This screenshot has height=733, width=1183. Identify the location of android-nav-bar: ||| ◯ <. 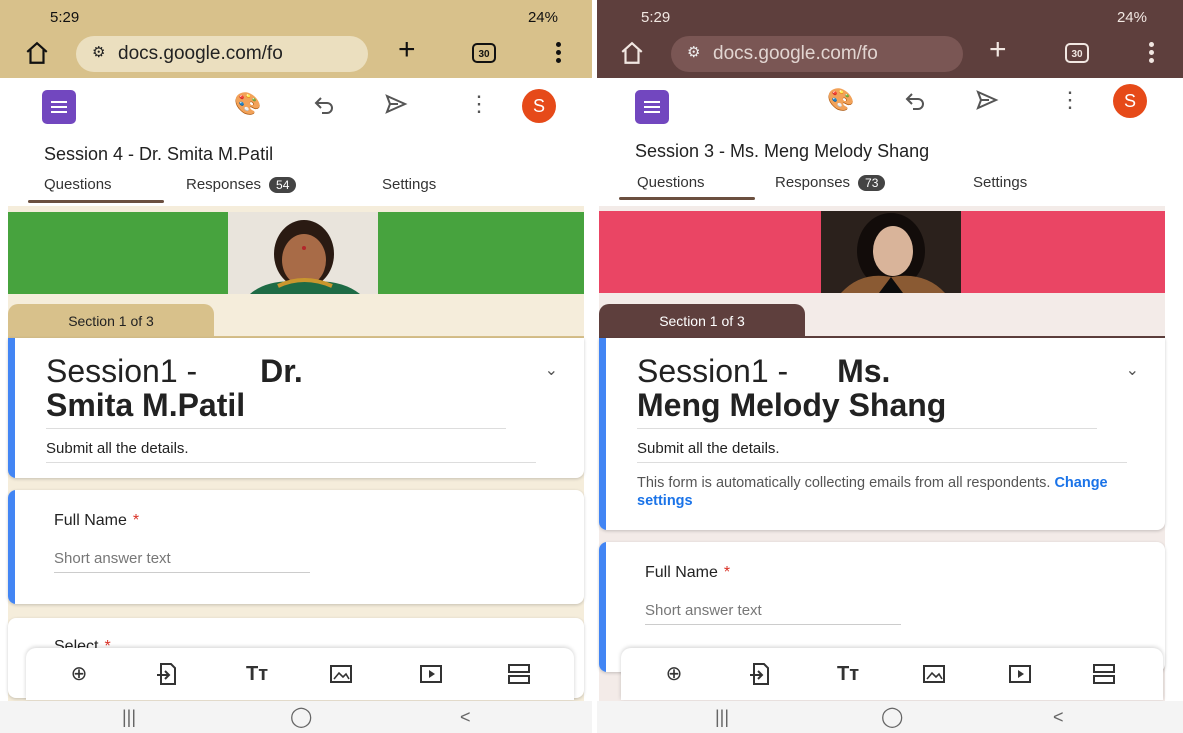
(890, 717).